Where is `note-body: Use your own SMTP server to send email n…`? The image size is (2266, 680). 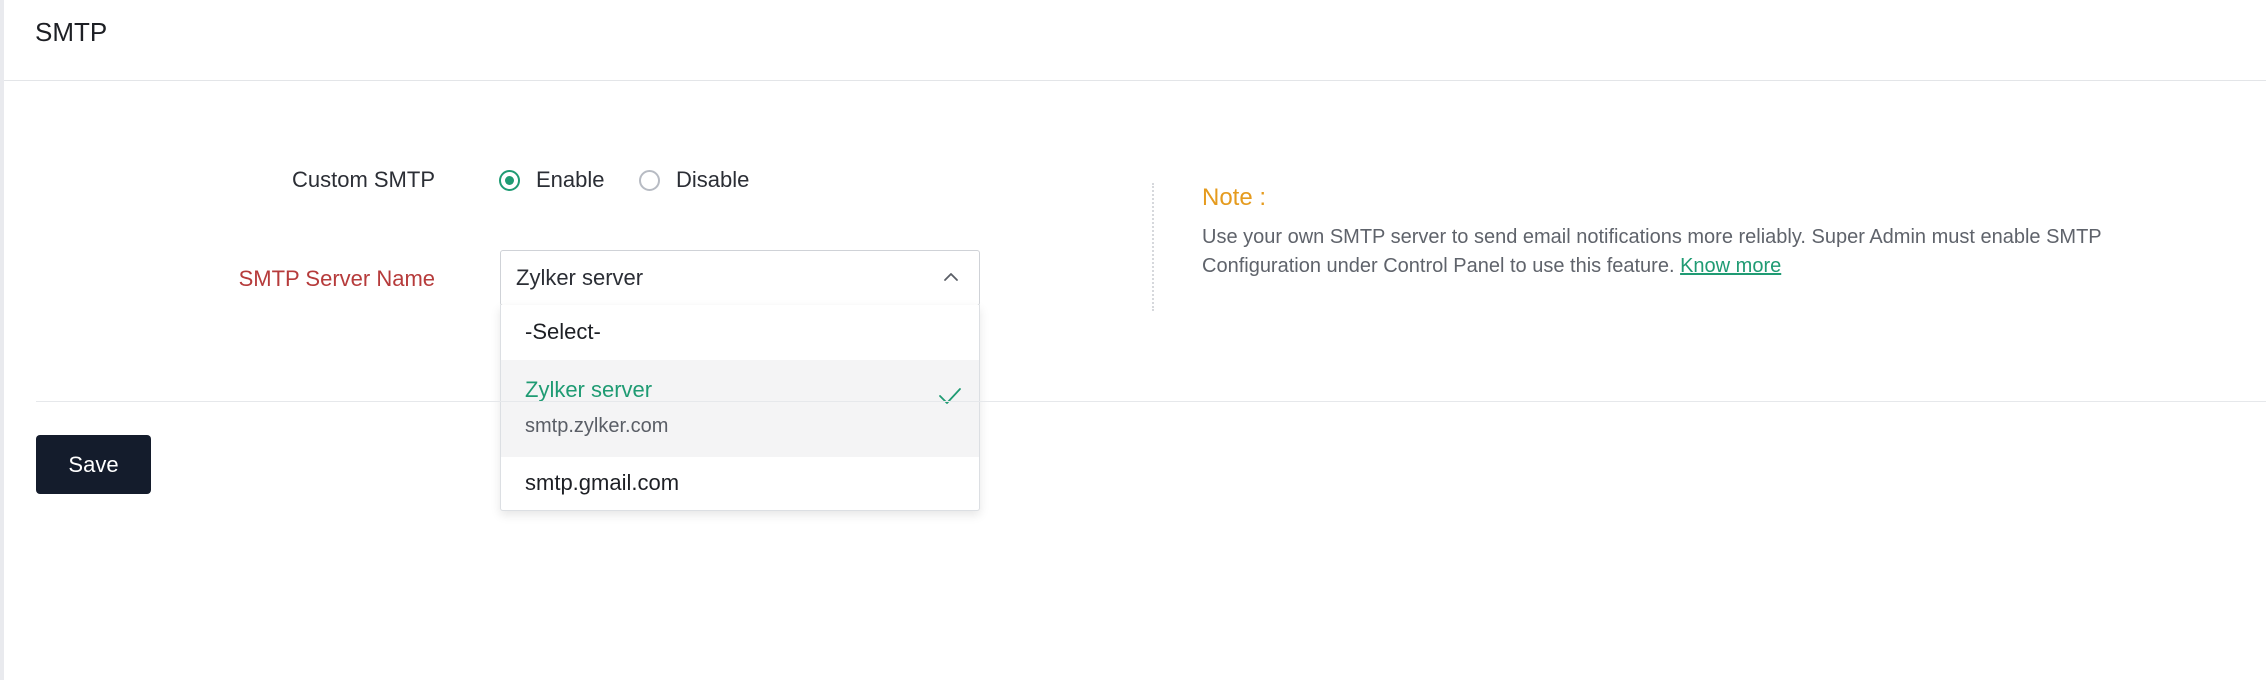 note-body: Use your own SMTP server to send email n… is located at coordinates (1652, 251).